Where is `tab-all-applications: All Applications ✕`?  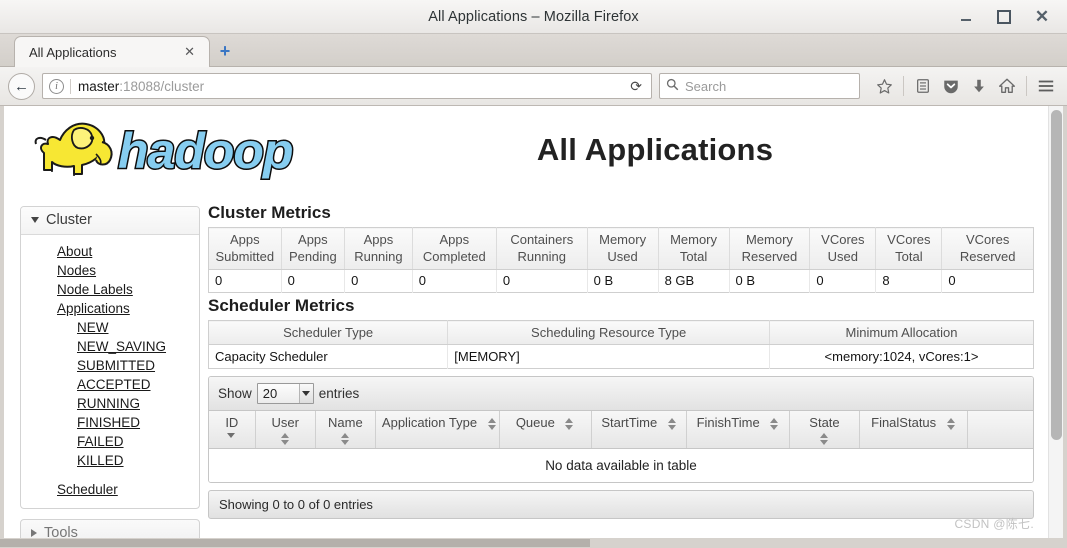
tab-all-applications: All Applications ✕ is located at coordinates (112, 51).